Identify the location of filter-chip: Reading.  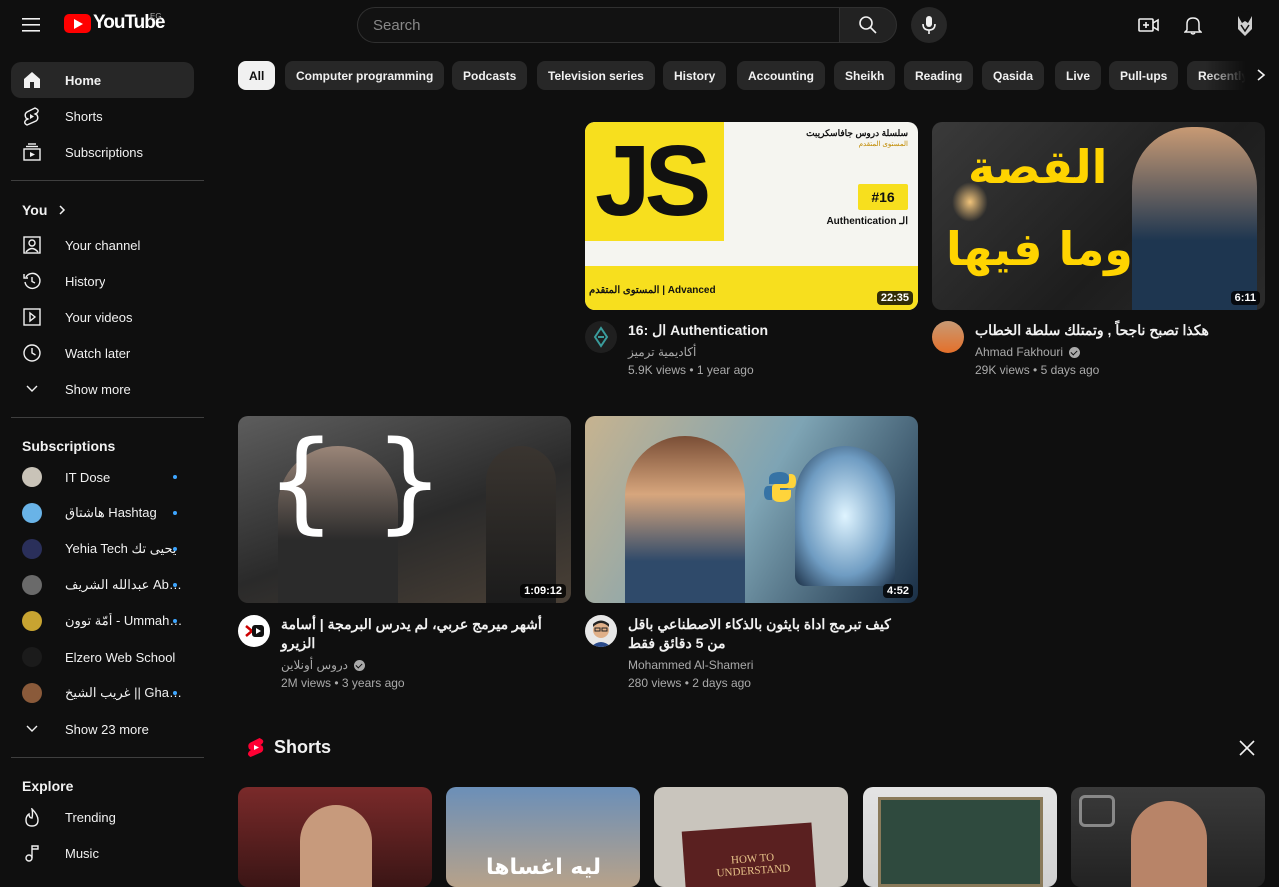
(939, 75).